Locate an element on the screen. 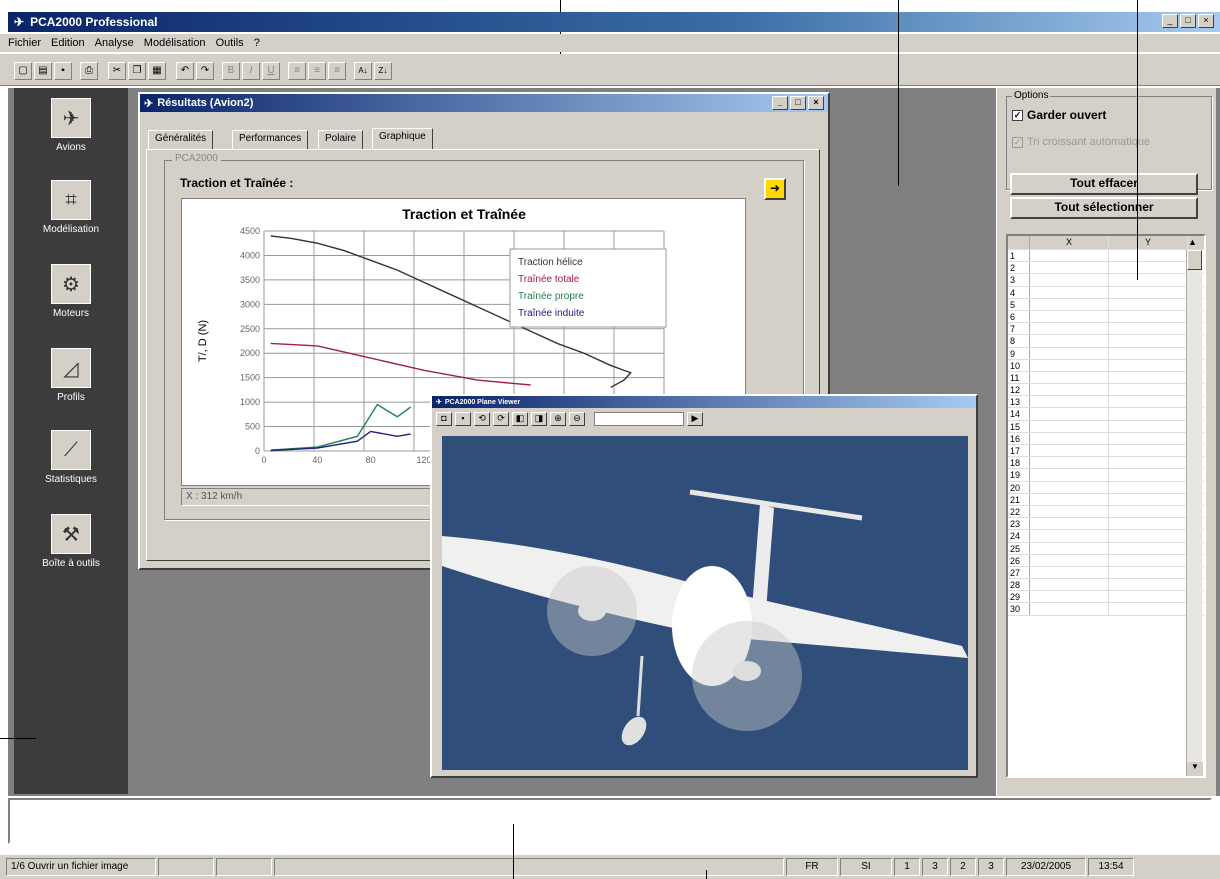 The width and height of the screenshot is (1220, 879). table-row: 22 is located at coordinates (1106, 512).